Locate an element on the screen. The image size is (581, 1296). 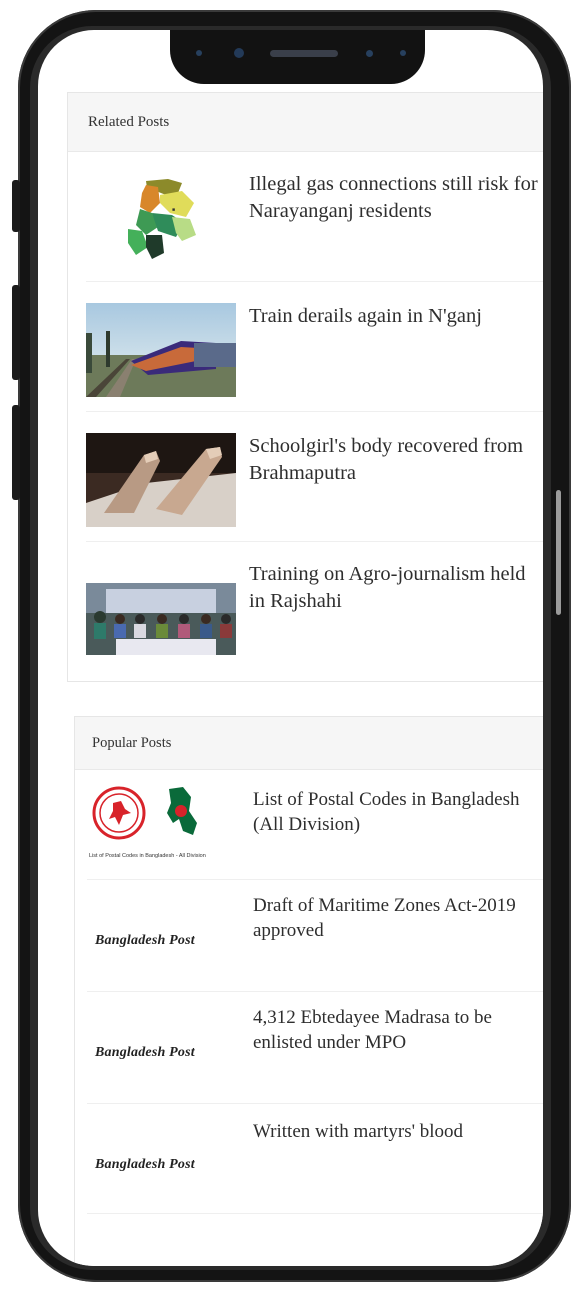
narayanganj-map-image: ■ is located at coordinates (161, 220).